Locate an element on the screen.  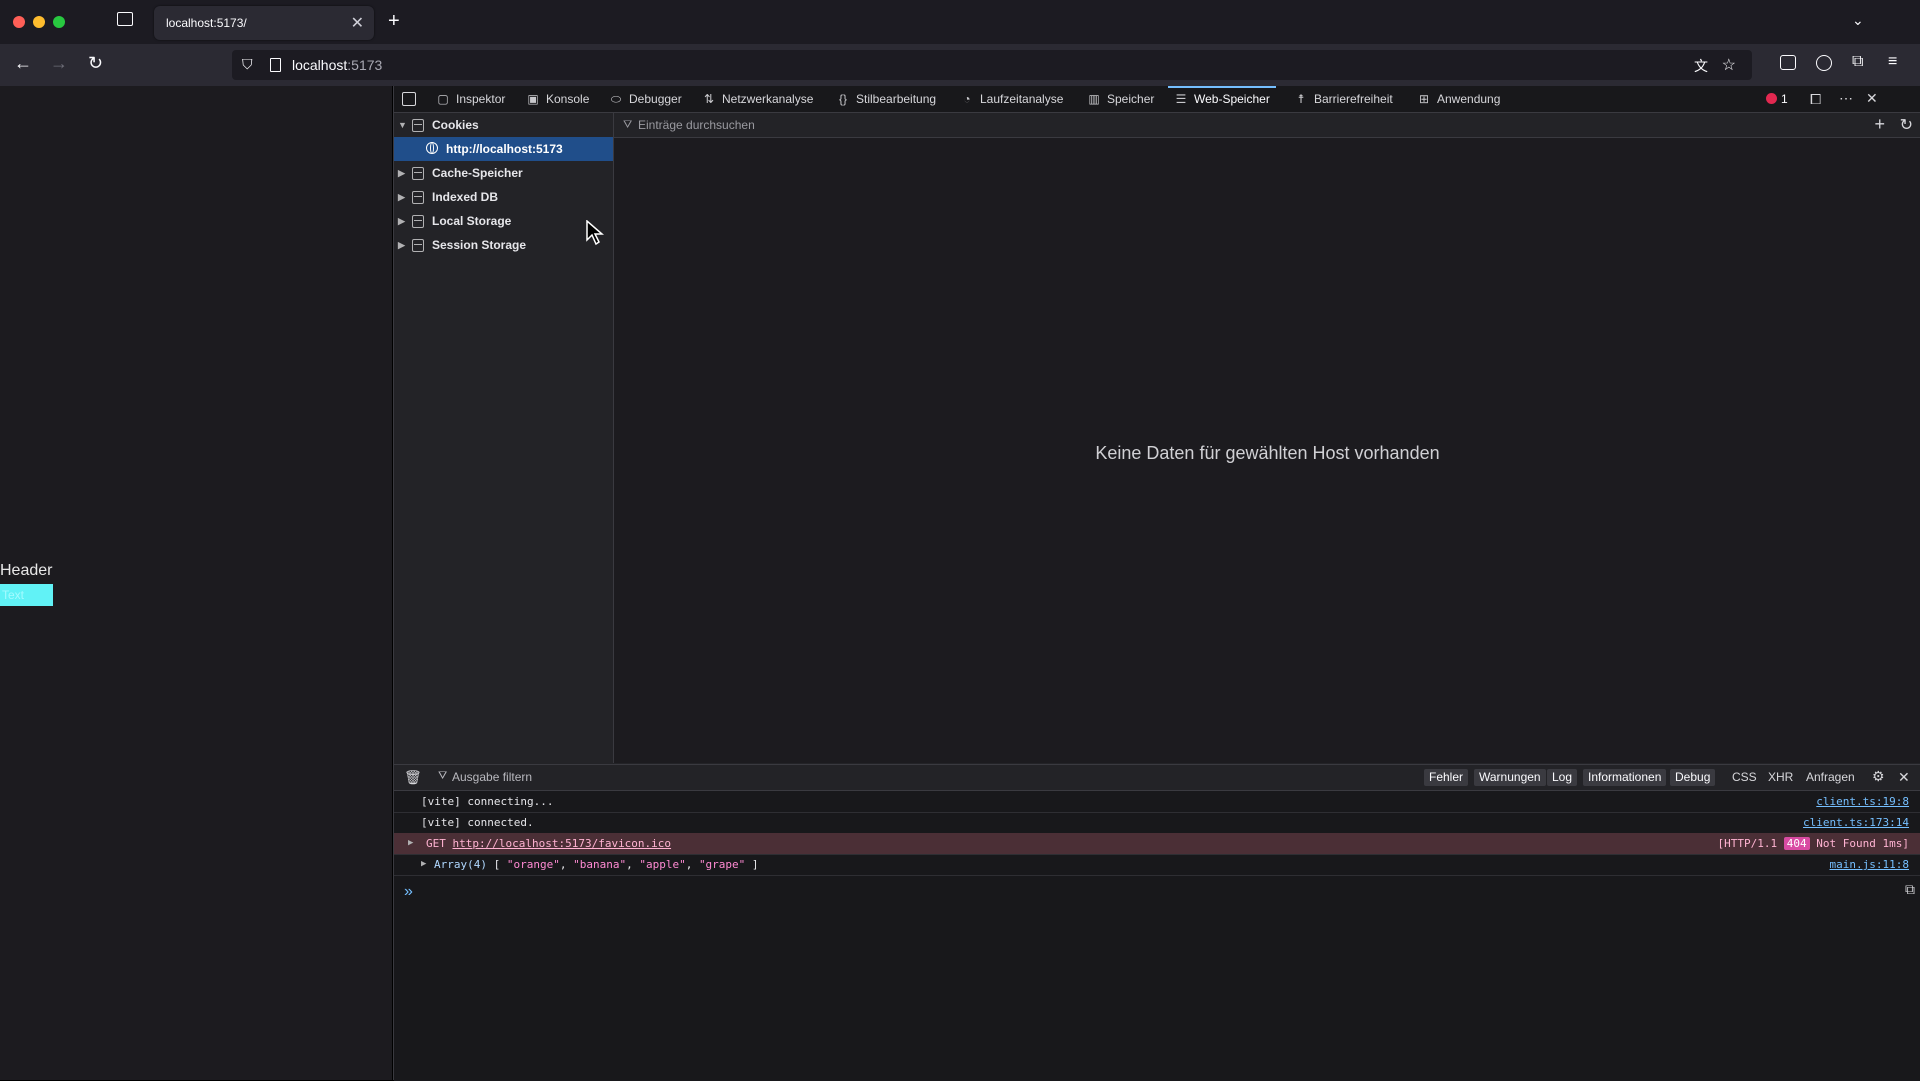
tab-stilbearbeitung: {} Stilbearbeitung is located at coordinates (886, 99).